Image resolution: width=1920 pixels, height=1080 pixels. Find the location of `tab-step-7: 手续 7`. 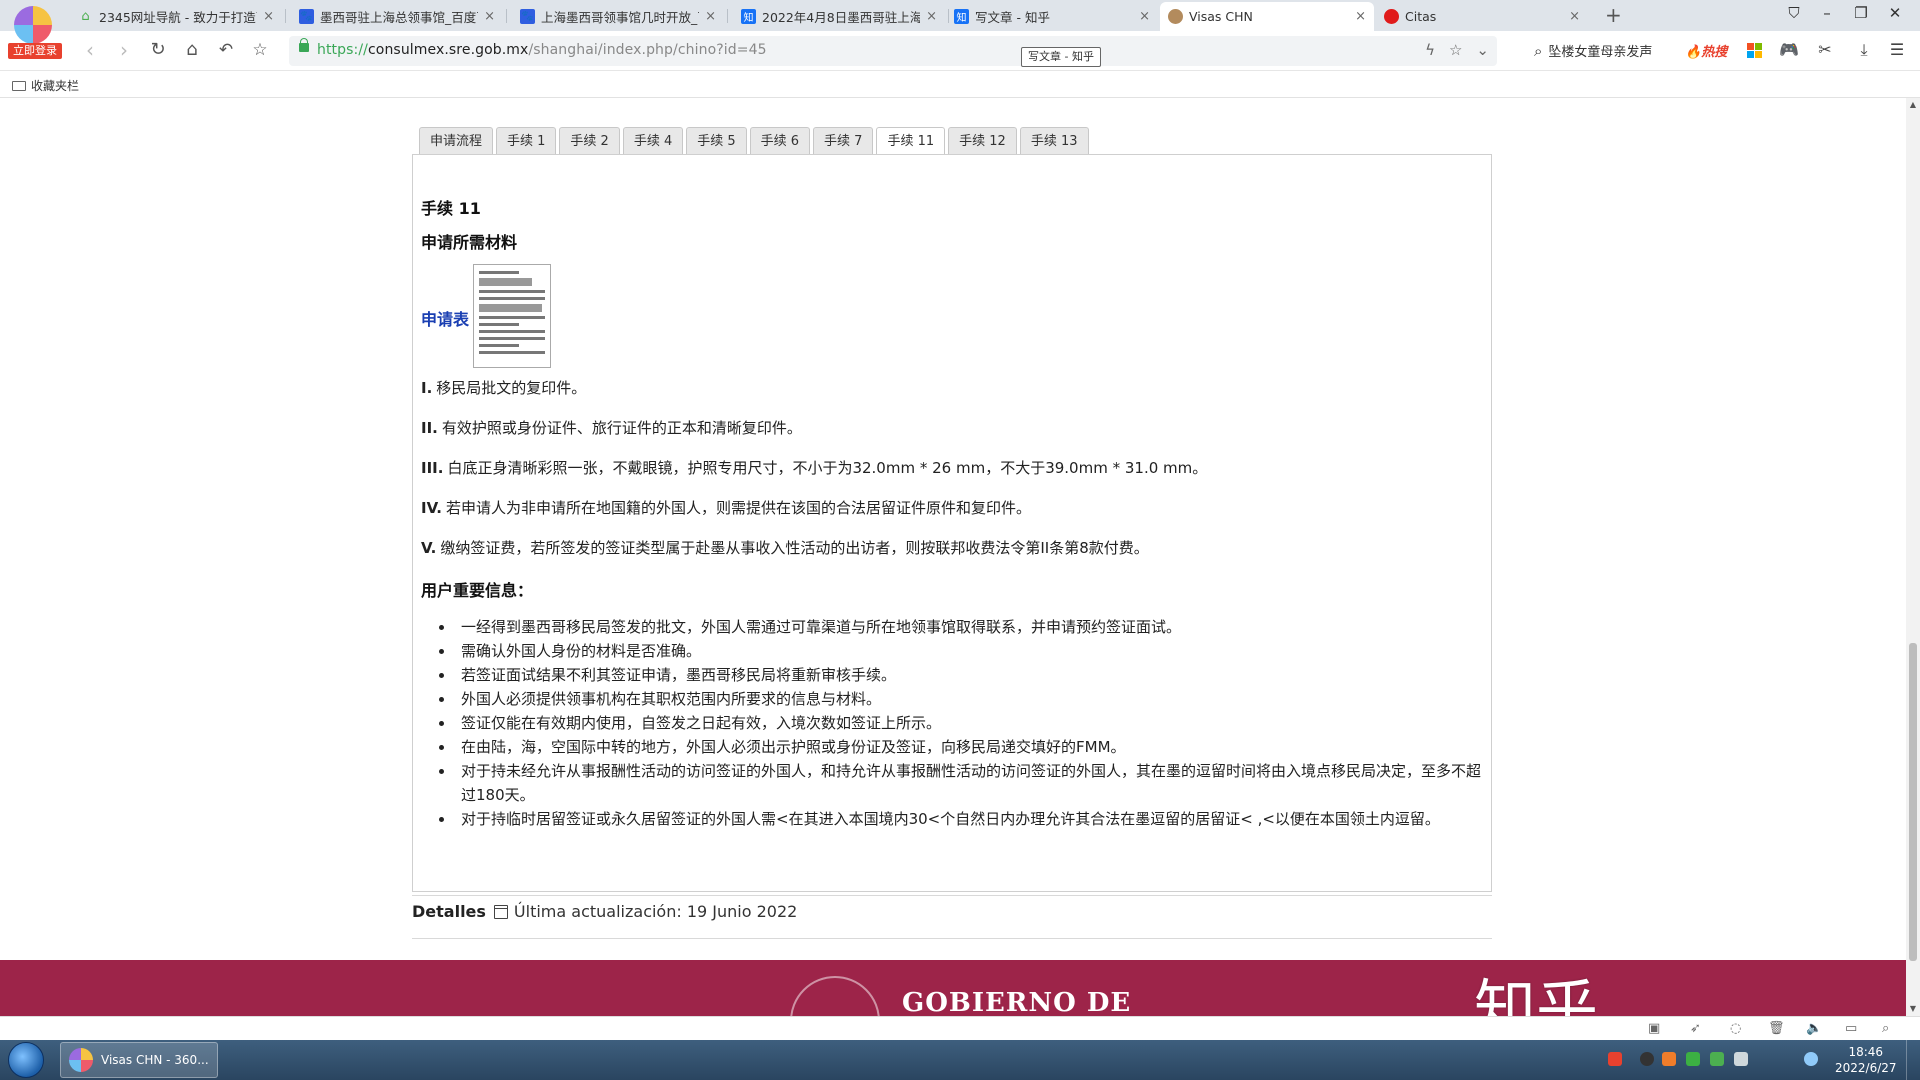

tab-step-7: 手续 7 is located at coordinates (843, 140).